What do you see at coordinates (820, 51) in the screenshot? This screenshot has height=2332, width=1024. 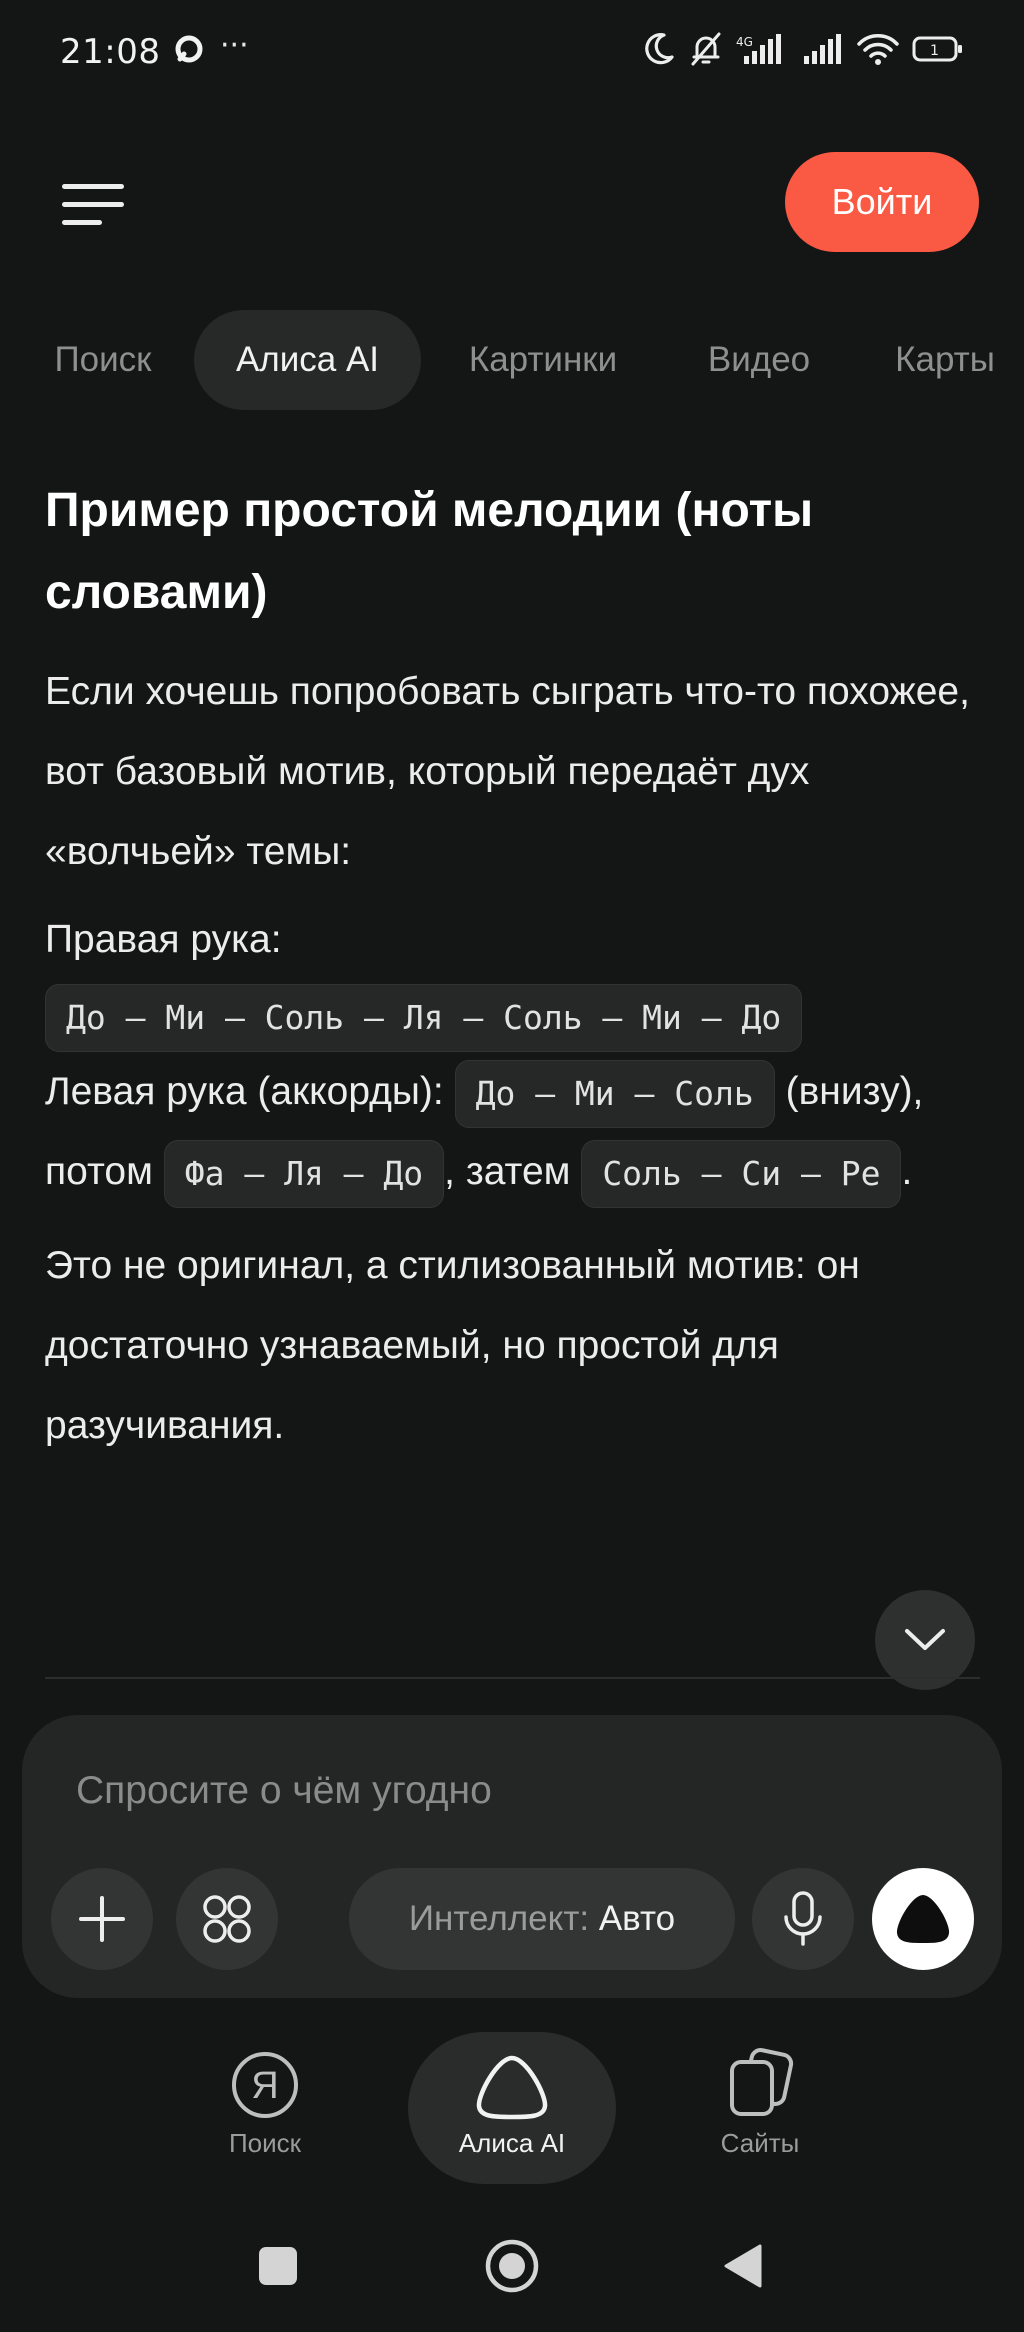 I see `signal-2-icon` at bounding box center [820, 51].